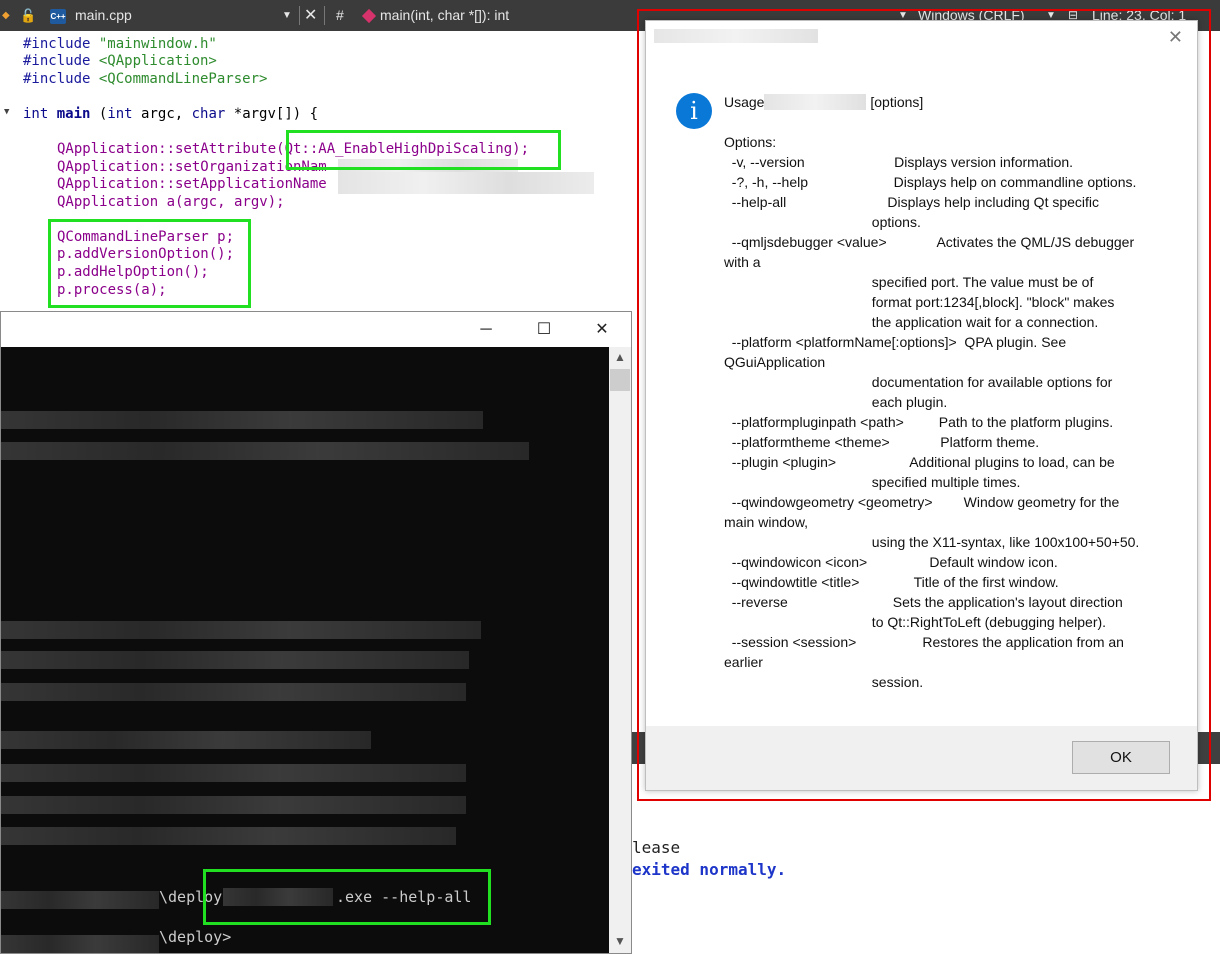 The image size is (1220, 954). I want to click on code-line: QApplication a(argc, argv);, so click(171, 202).